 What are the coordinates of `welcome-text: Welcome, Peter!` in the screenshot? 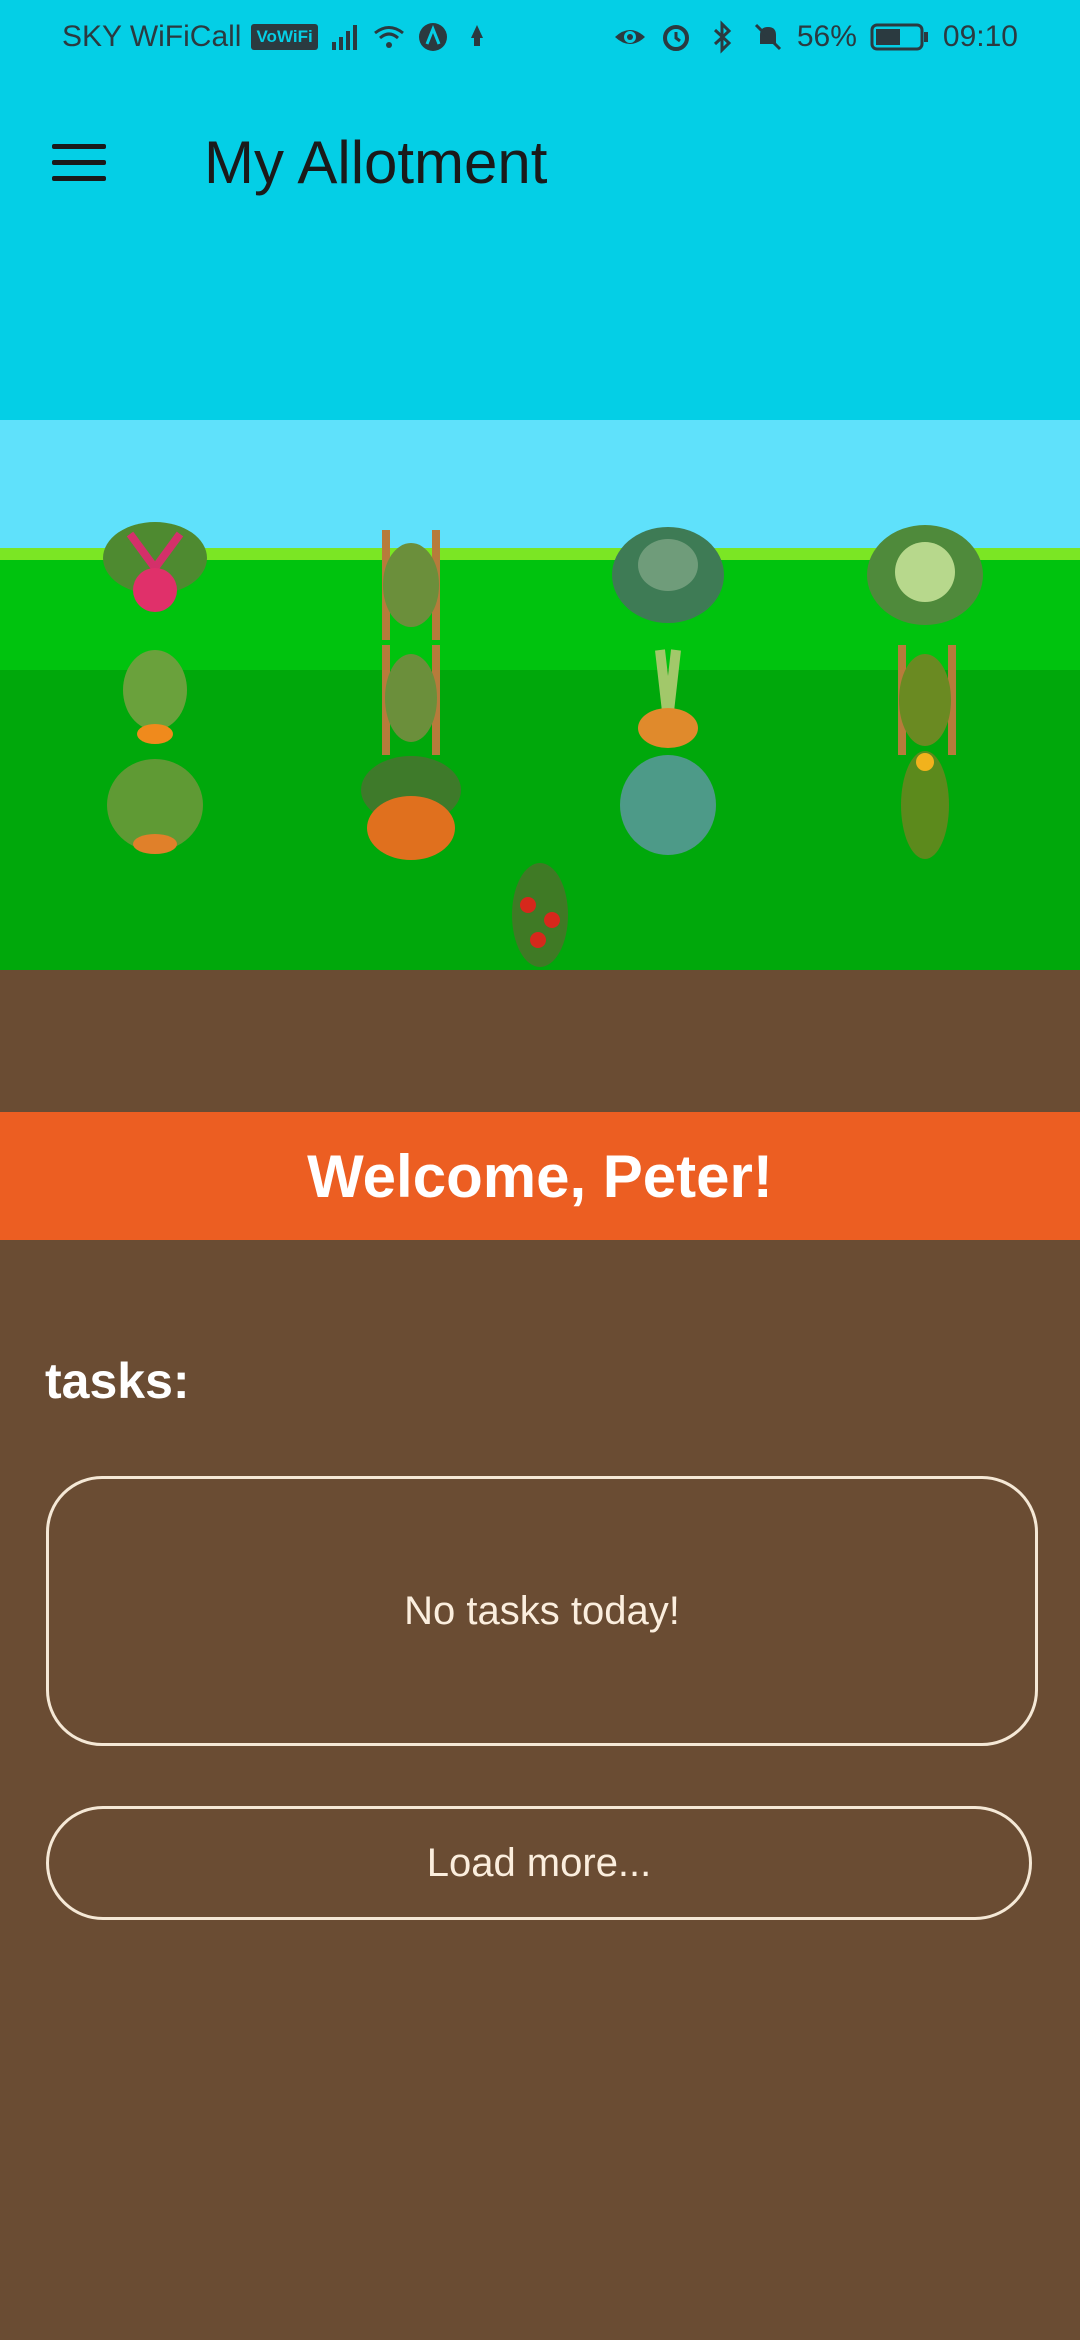 It's located at (540, 1176).